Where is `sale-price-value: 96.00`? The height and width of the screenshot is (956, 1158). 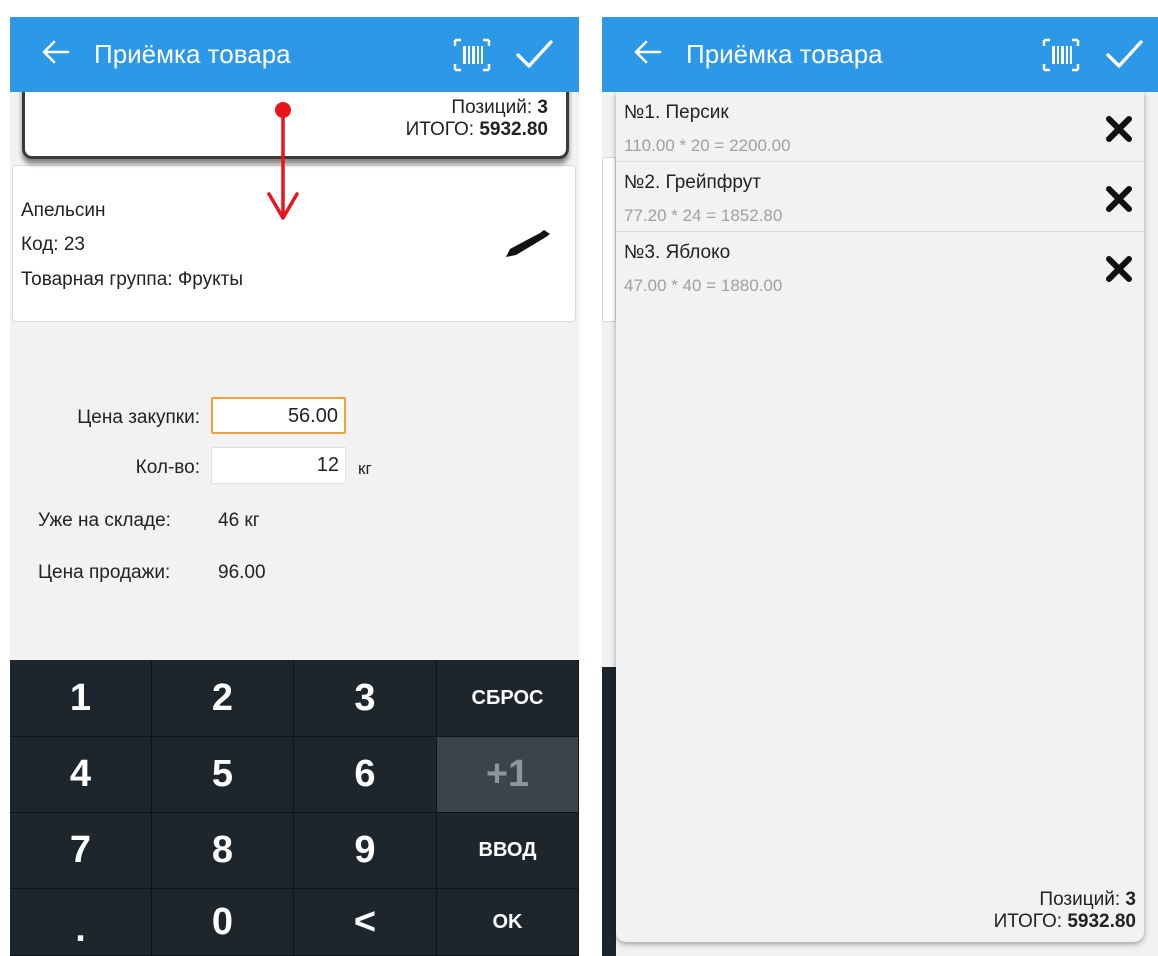
sale-price-value: 96.00 is located at coordinates (242, 572).